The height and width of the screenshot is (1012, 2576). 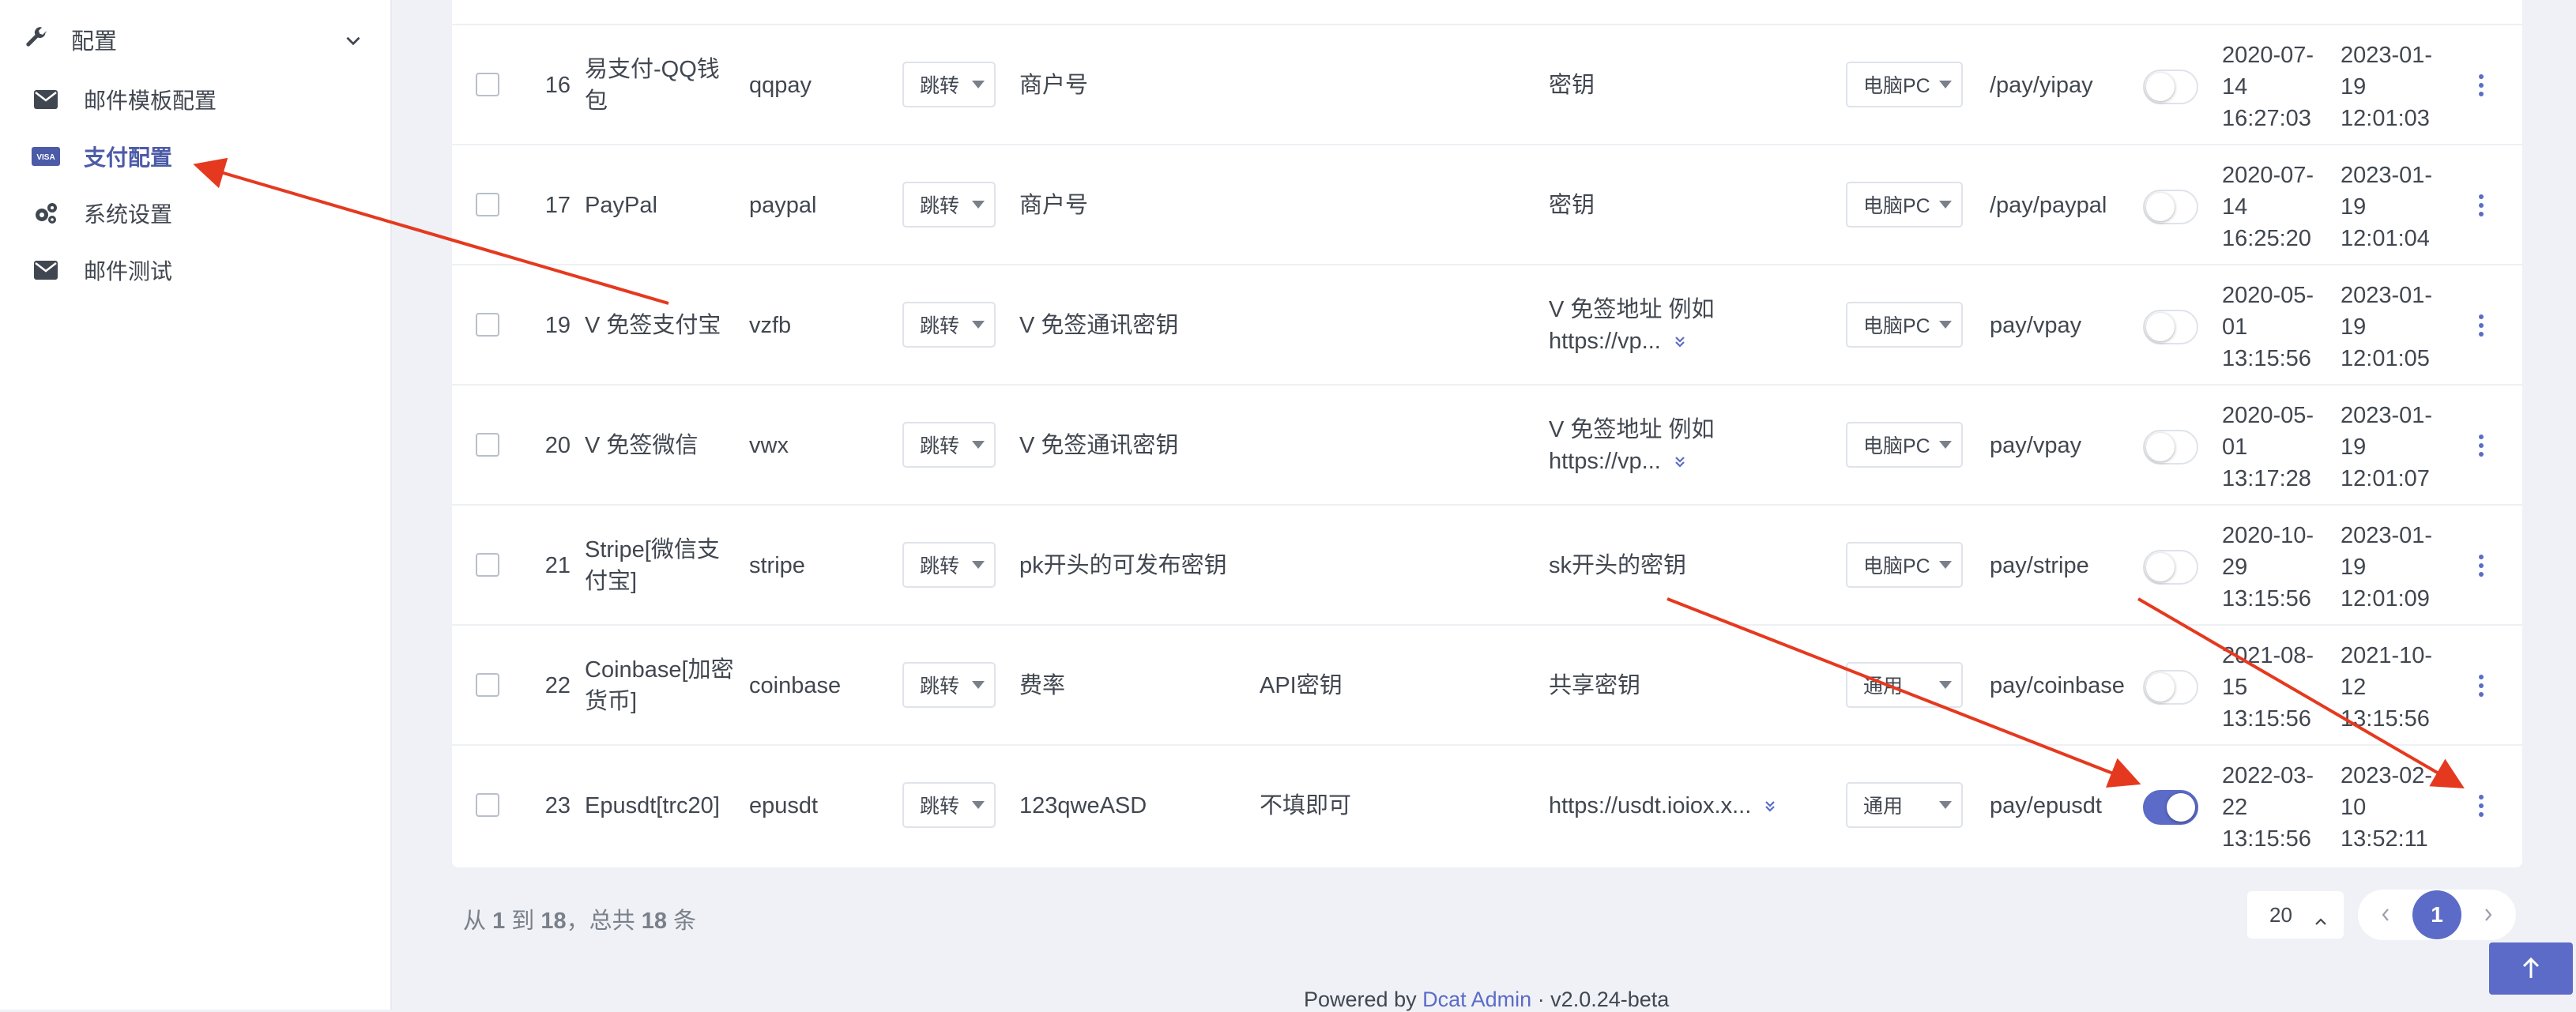 What do you see at coordinates (654, 921) in the screenshot?
I see `summary-total: 18` at bounding box center [654, 921].